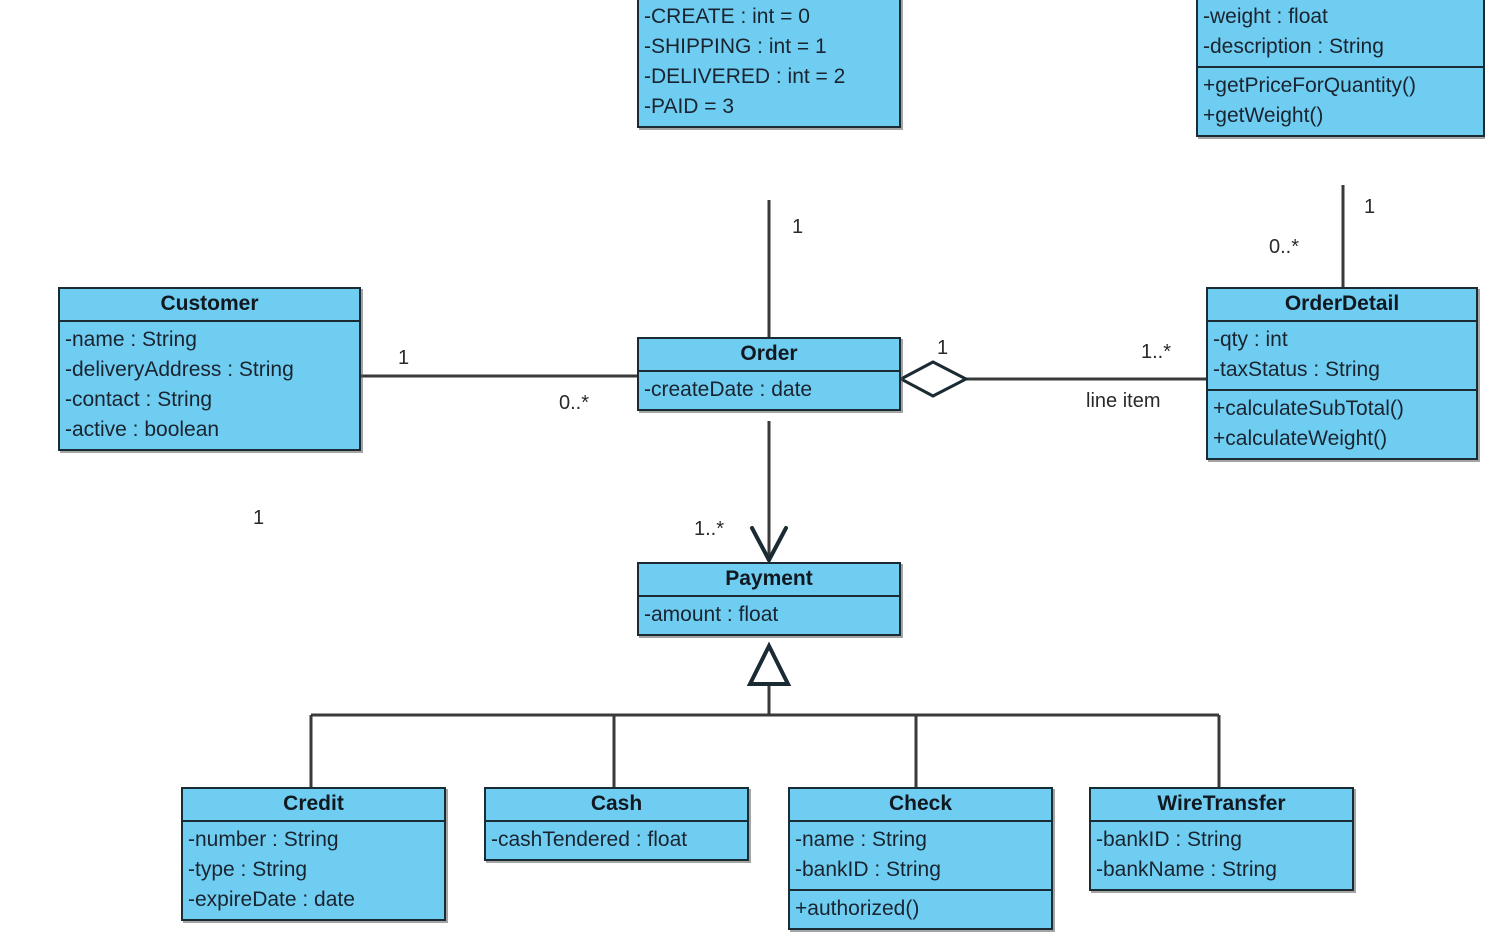 This screenshot has width=1485, height=933. What do you see at coordinates (920, 805) in the screenshot?
I see `class-title-check: Check` at bounding box center [920, 805].